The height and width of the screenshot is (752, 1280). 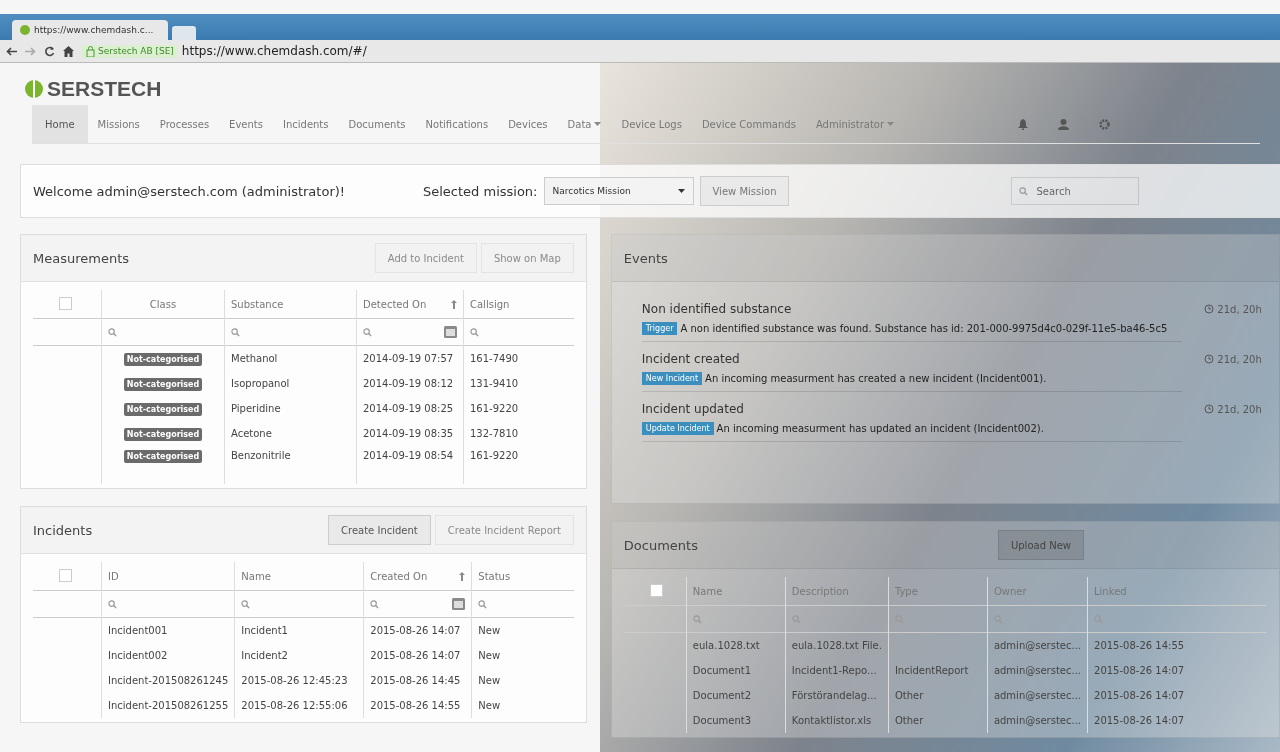 I want to click on column-header: Substance, so click(x=290, y=304).